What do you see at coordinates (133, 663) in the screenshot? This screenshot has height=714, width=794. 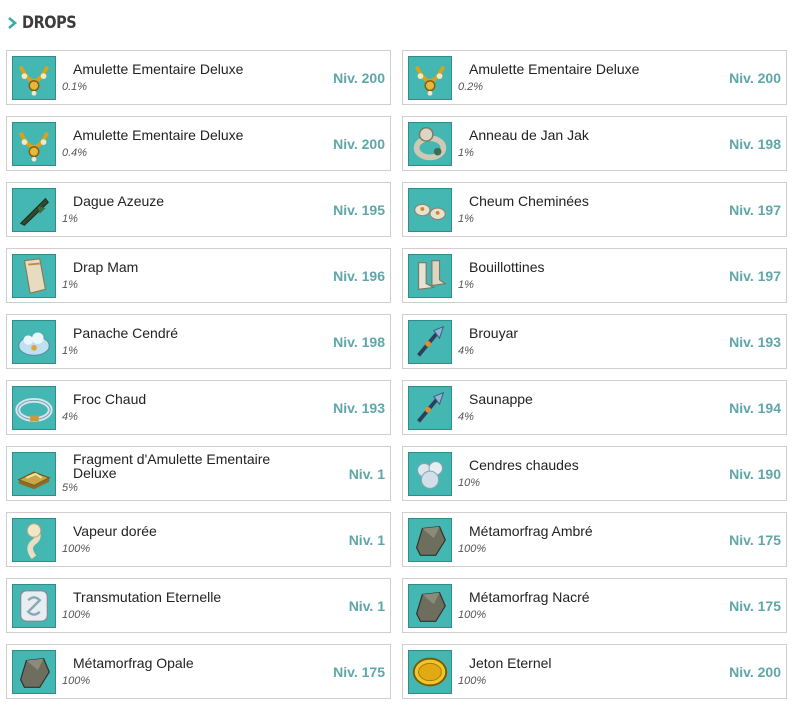 I see `drop-name: Métamorfrag Opale` at bounding box center [133, 663].